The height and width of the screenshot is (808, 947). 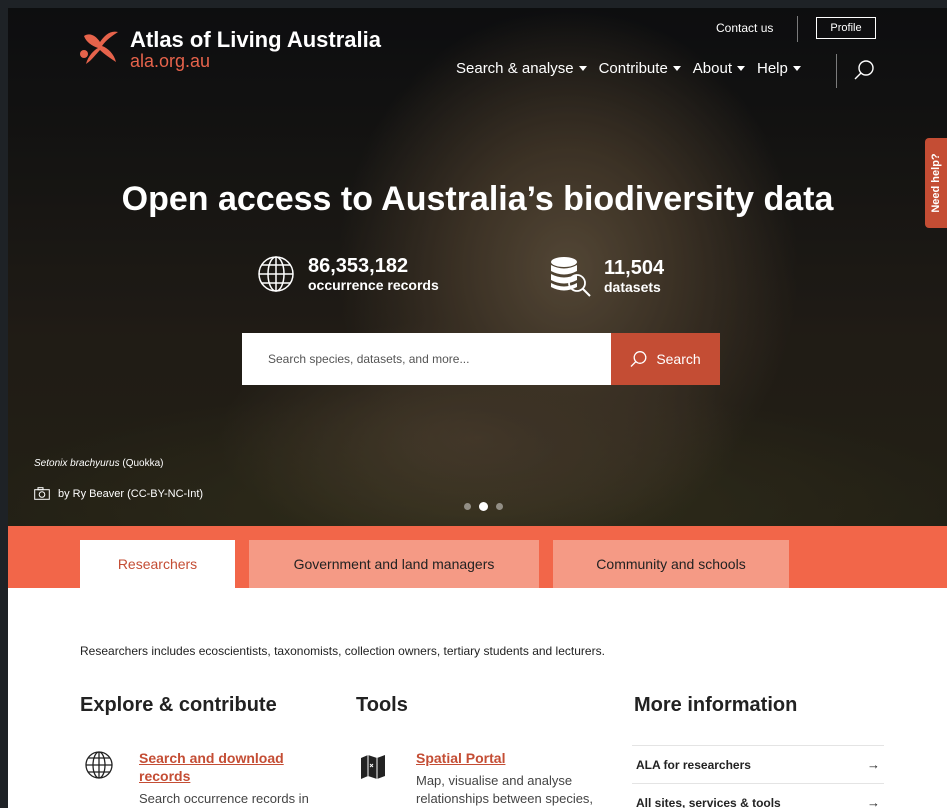 I want to click on nav-help: Help, so click(x=779, y=68).